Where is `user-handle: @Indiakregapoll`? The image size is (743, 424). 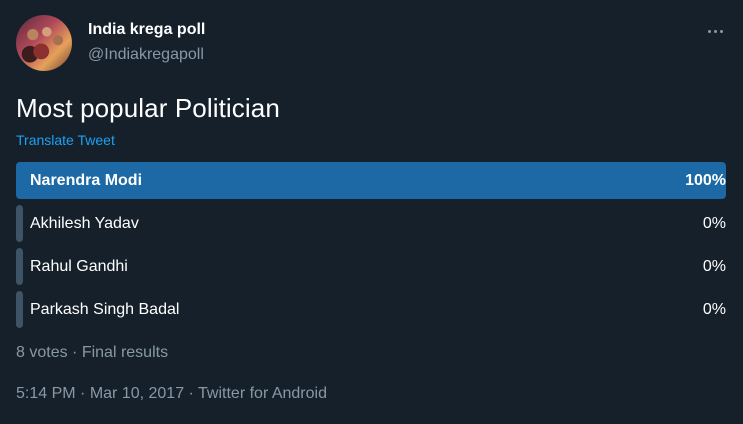 user-handle: @Indiakregapoll is located at coordinates (146, 55).